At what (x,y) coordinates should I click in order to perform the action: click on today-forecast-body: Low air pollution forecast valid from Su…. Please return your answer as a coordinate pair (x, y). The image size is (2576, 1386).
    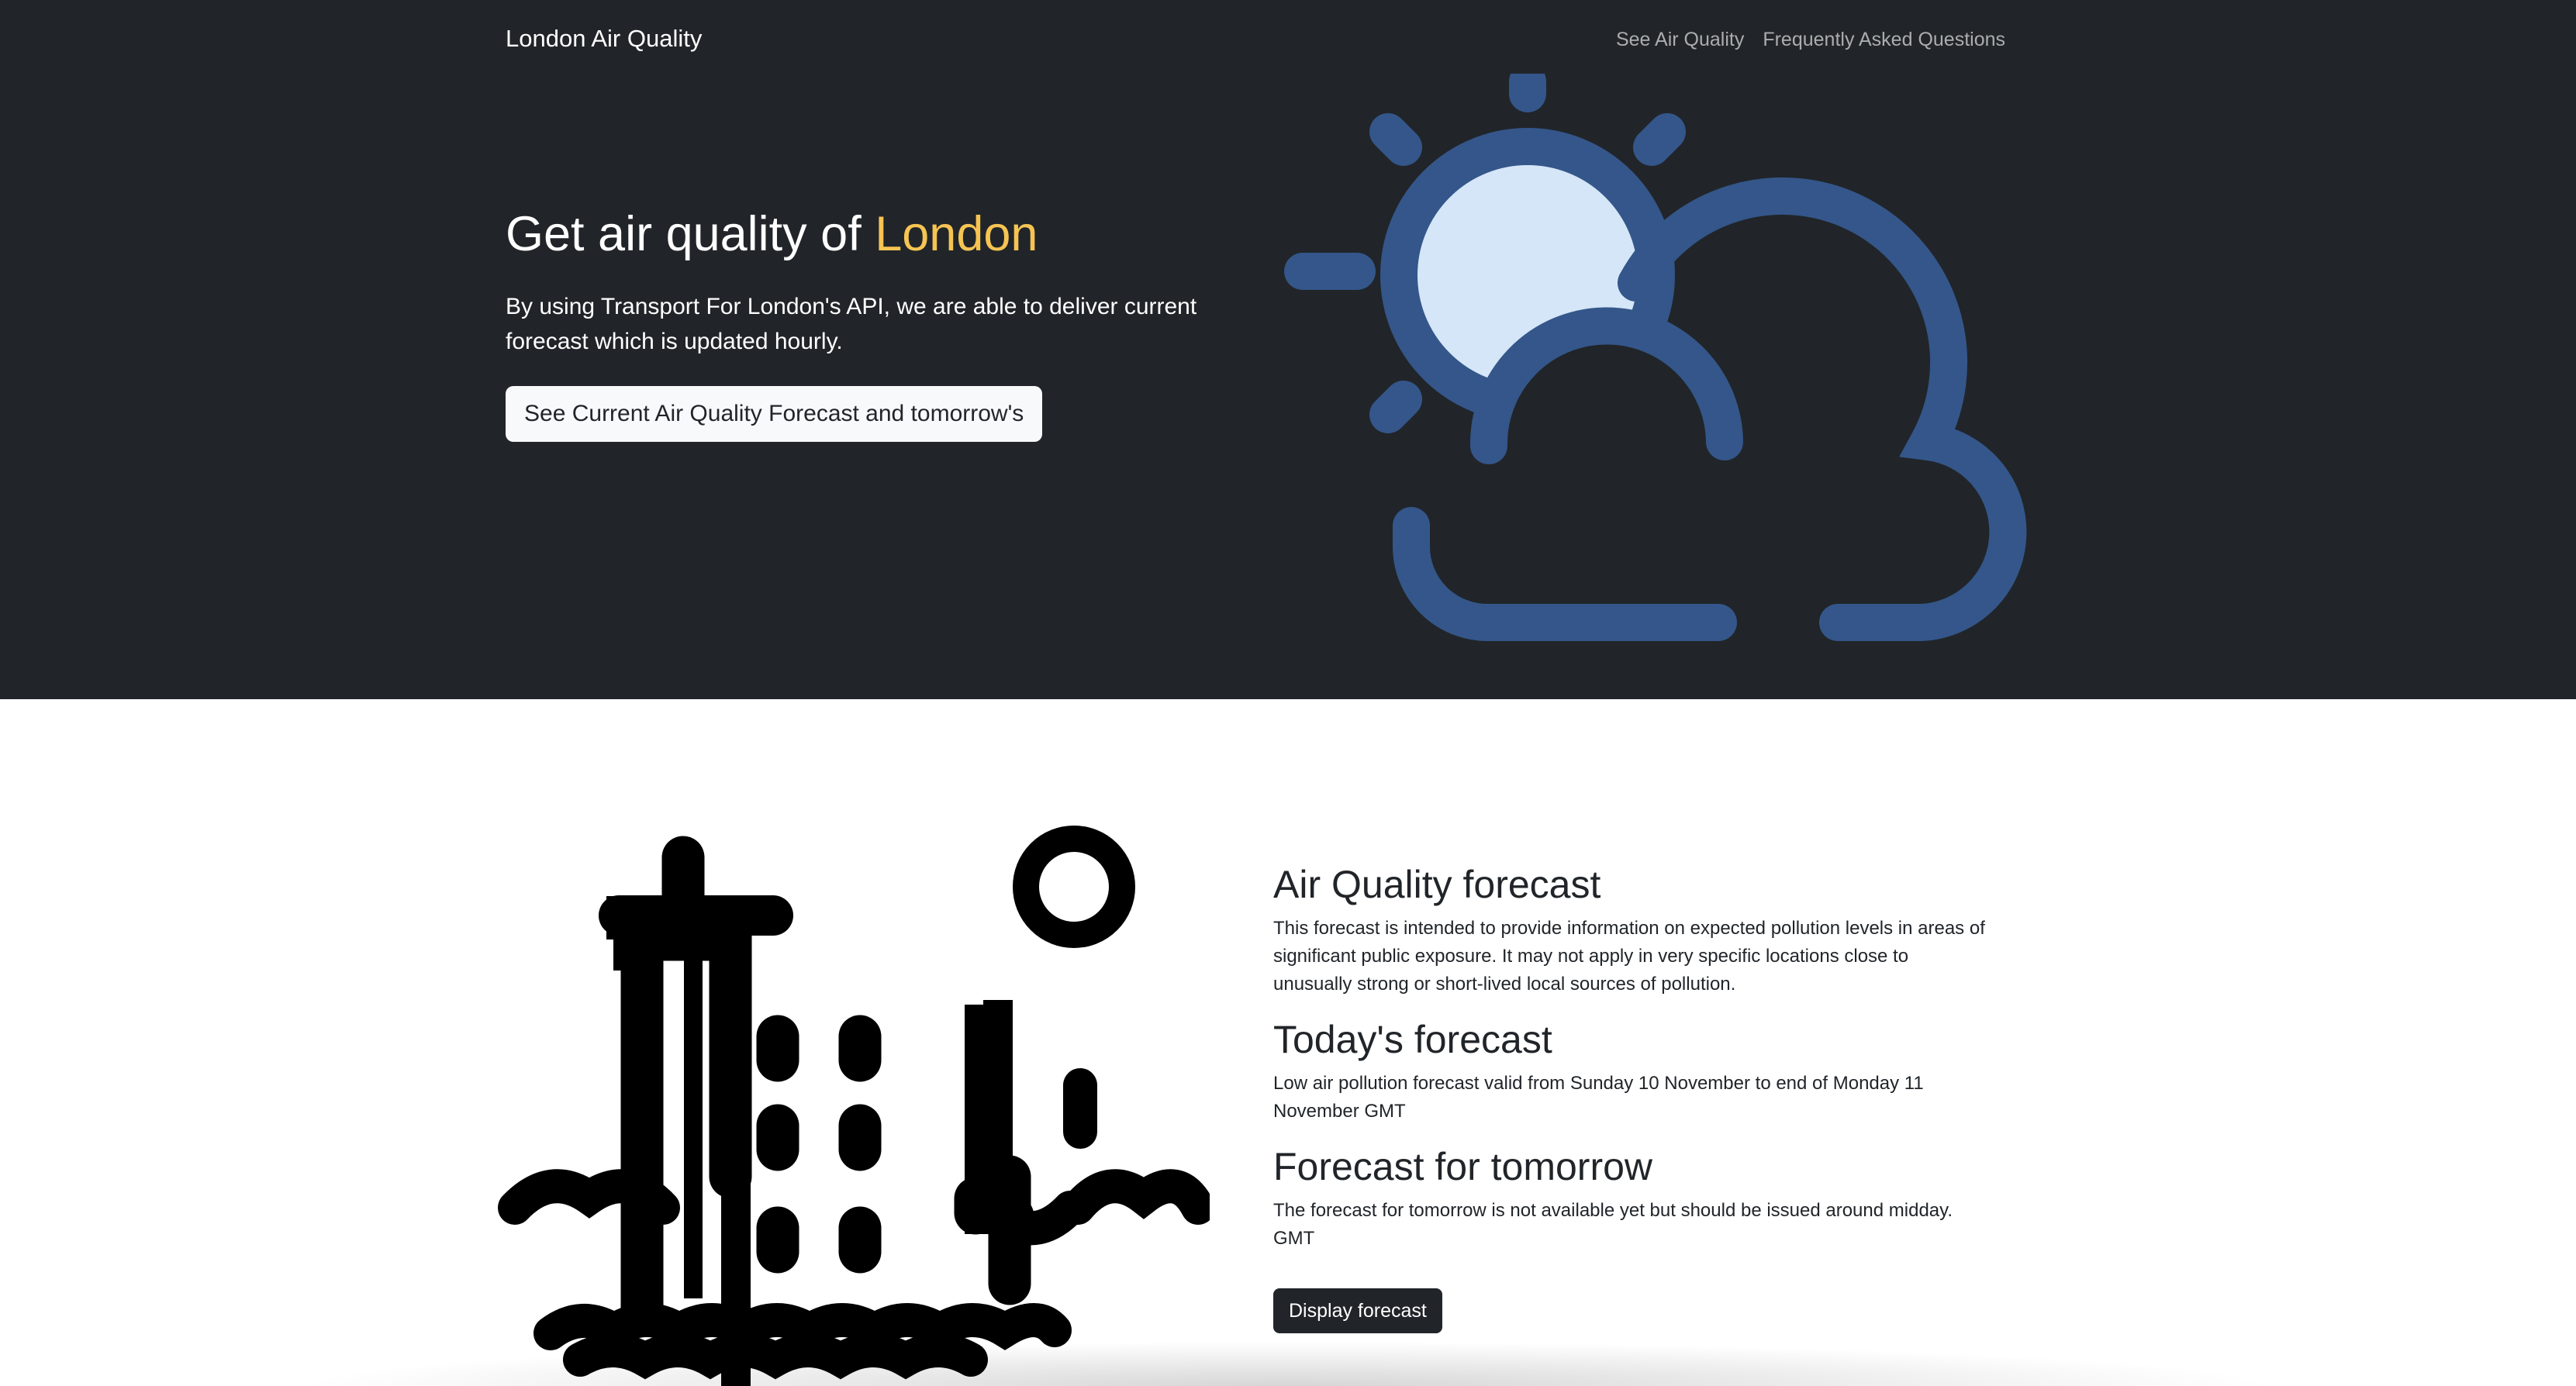
    Looking at the image, I should click on (1599, 1097).